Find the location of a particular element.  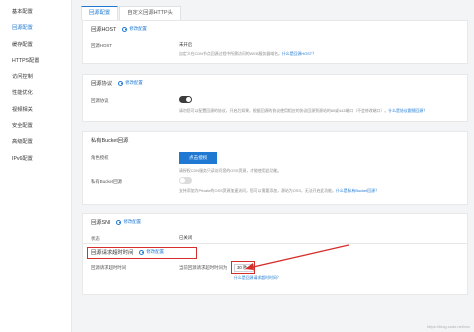

host-note: 自定义在CDN节点回源过程中所需访问的WEB服务器域名。什么是回源HOST？ is located at coordinates (248, 53).